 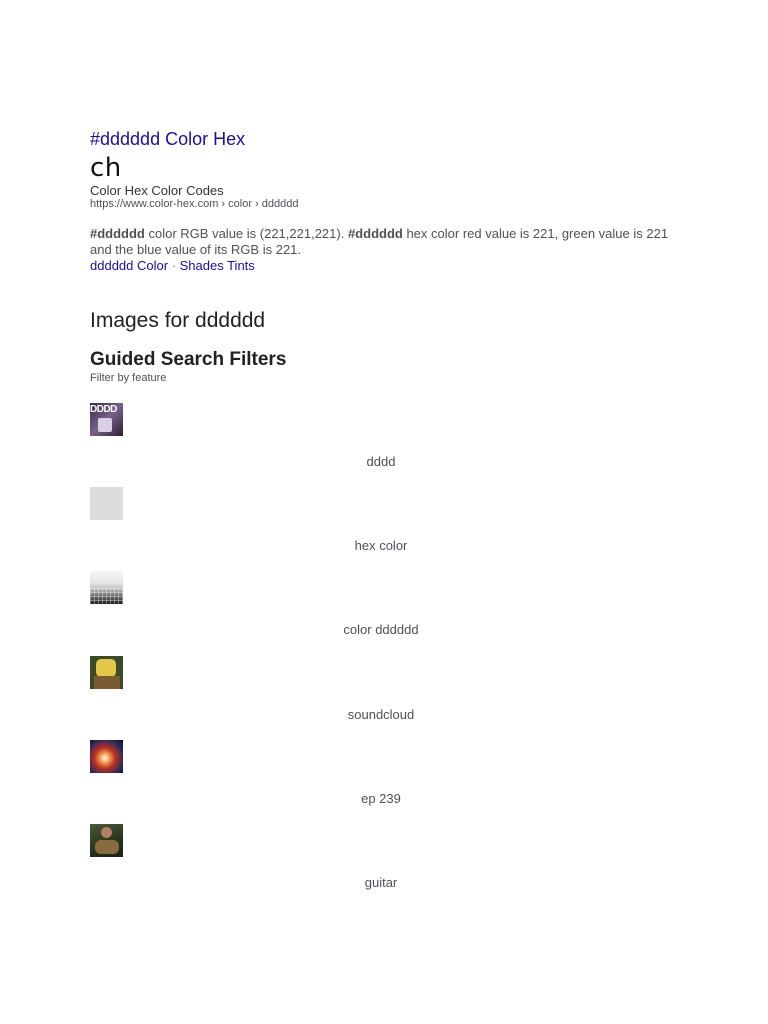 What do you see at coordinates (384, 866) in the screenshot?
I see `filter-item-guitar: guitar` at bounding box center [384, 866].